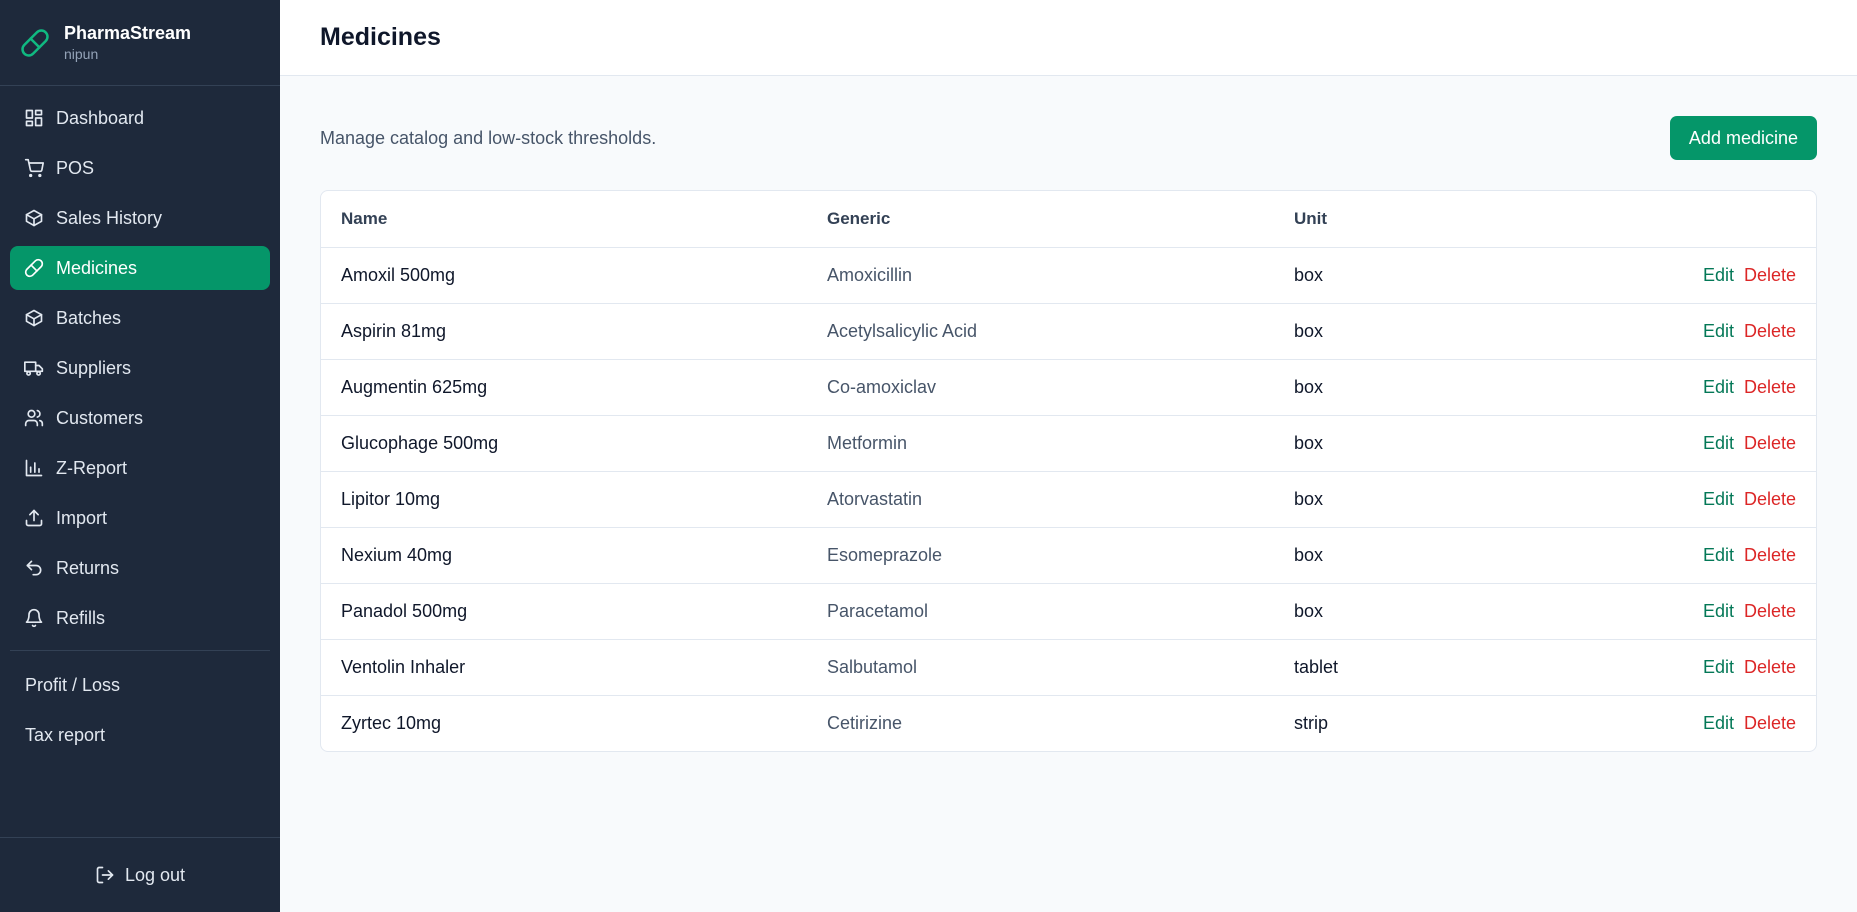 This screenshot has height=912, width=1857. I want to click on medicine-generic: Atorvastatin, so click(1040, 499).